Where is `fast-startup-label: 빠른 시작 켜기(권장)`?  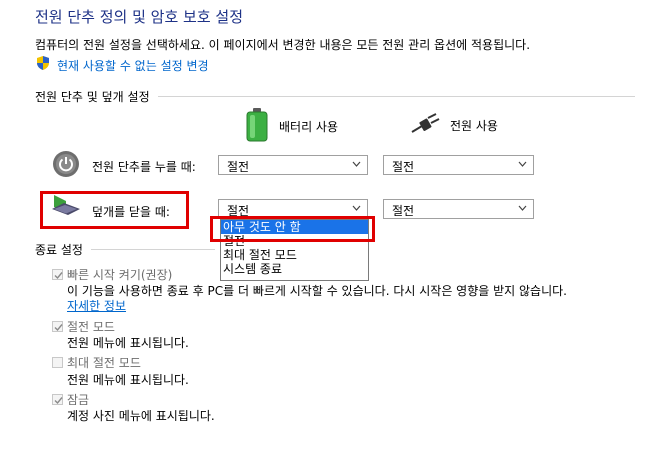
fast-startup-label: 빠른 시작 켜기(권장) is located at coordinates (120, 275).